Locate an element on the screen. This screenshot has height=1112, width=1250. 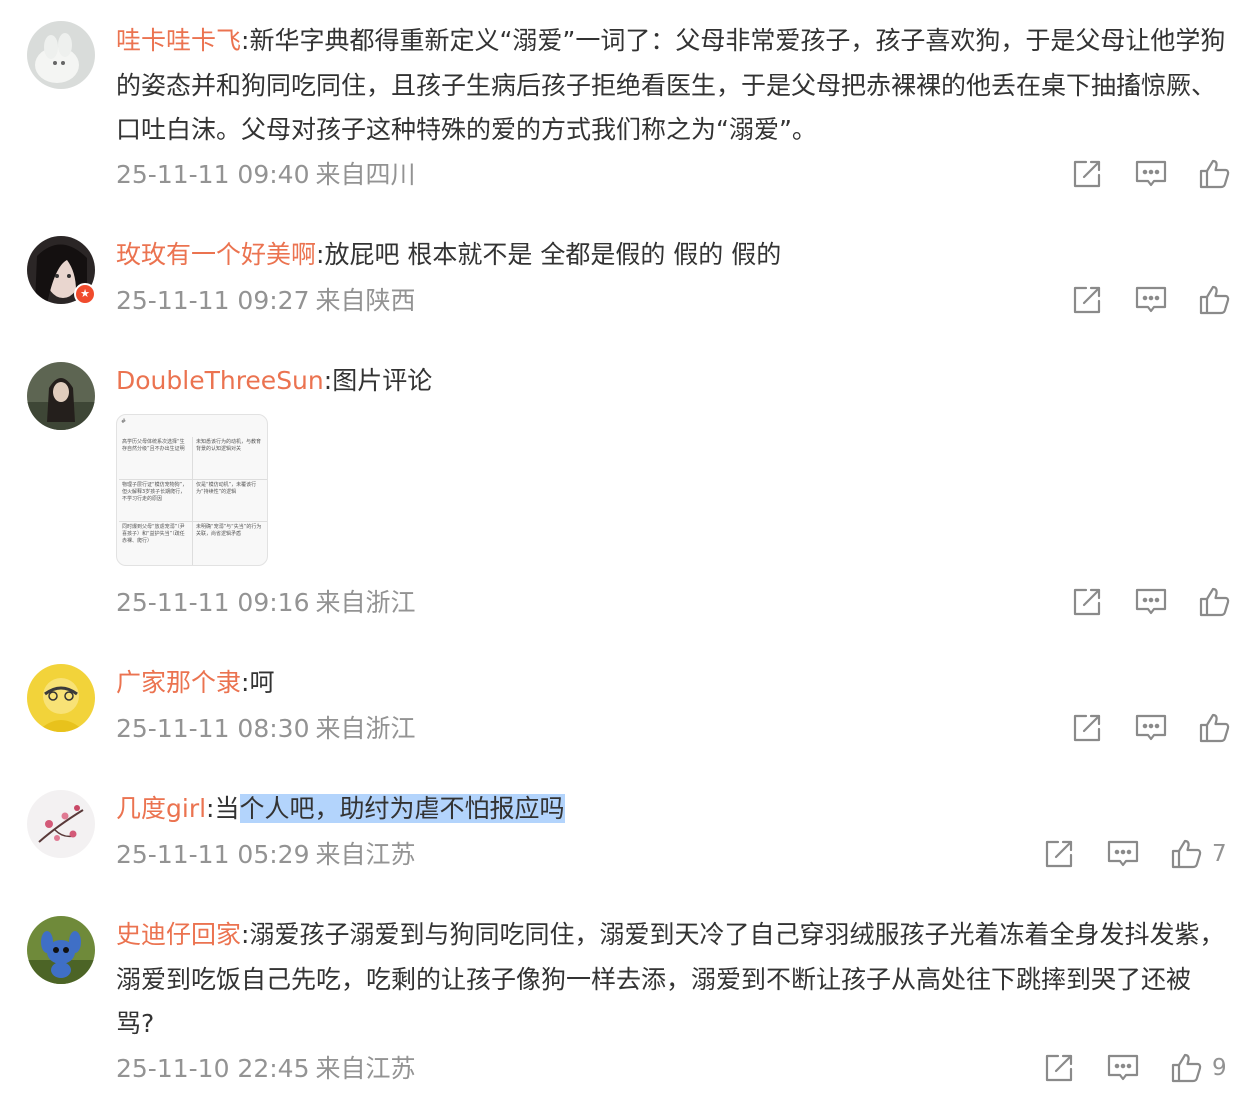
comment-time: 25-11-10 22:45 is located at coordinates (213, 1068).